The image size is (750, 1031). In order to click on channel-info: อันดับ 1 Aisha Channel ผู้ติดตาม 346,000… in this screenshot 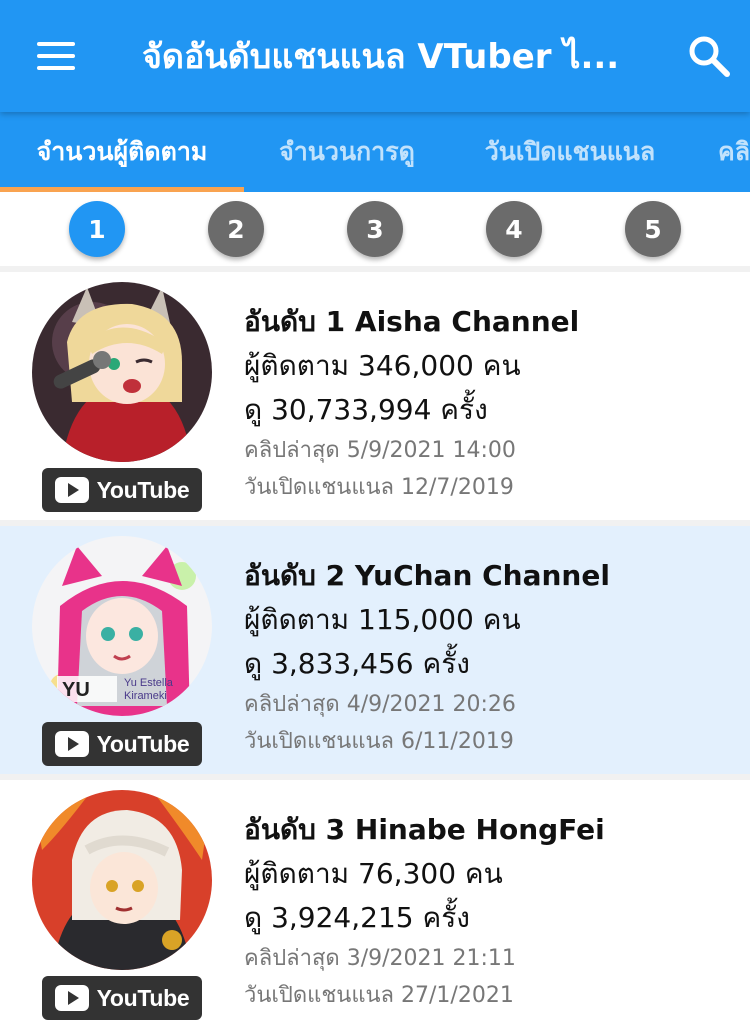, I will do `click(494, 403)`.